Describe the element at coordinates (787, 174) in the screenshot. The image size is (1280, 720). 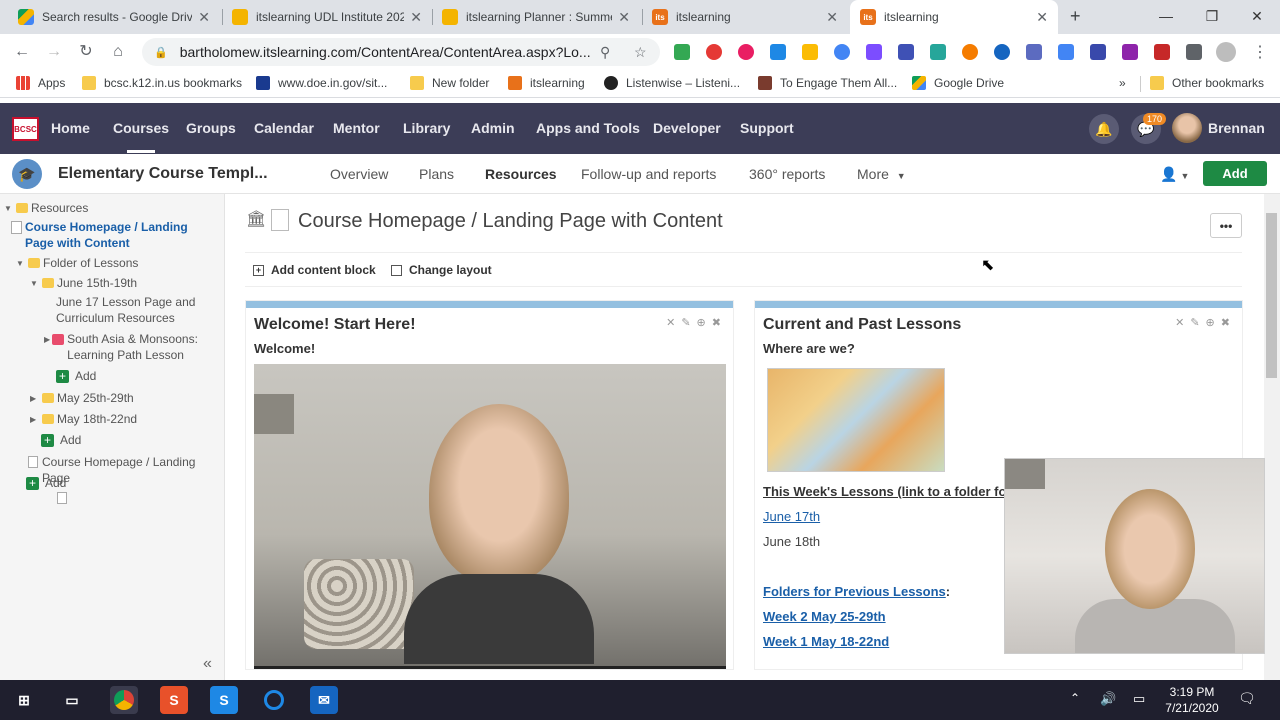
I see `tab-360-reports: 360° reports` at that location.